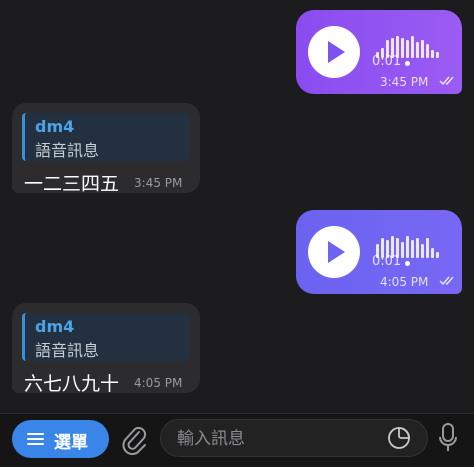 The width and height of the screenshot is (474, 467). I want to click on voice-message-bubble: 0:01 3:45 PM, so click(379, 52).